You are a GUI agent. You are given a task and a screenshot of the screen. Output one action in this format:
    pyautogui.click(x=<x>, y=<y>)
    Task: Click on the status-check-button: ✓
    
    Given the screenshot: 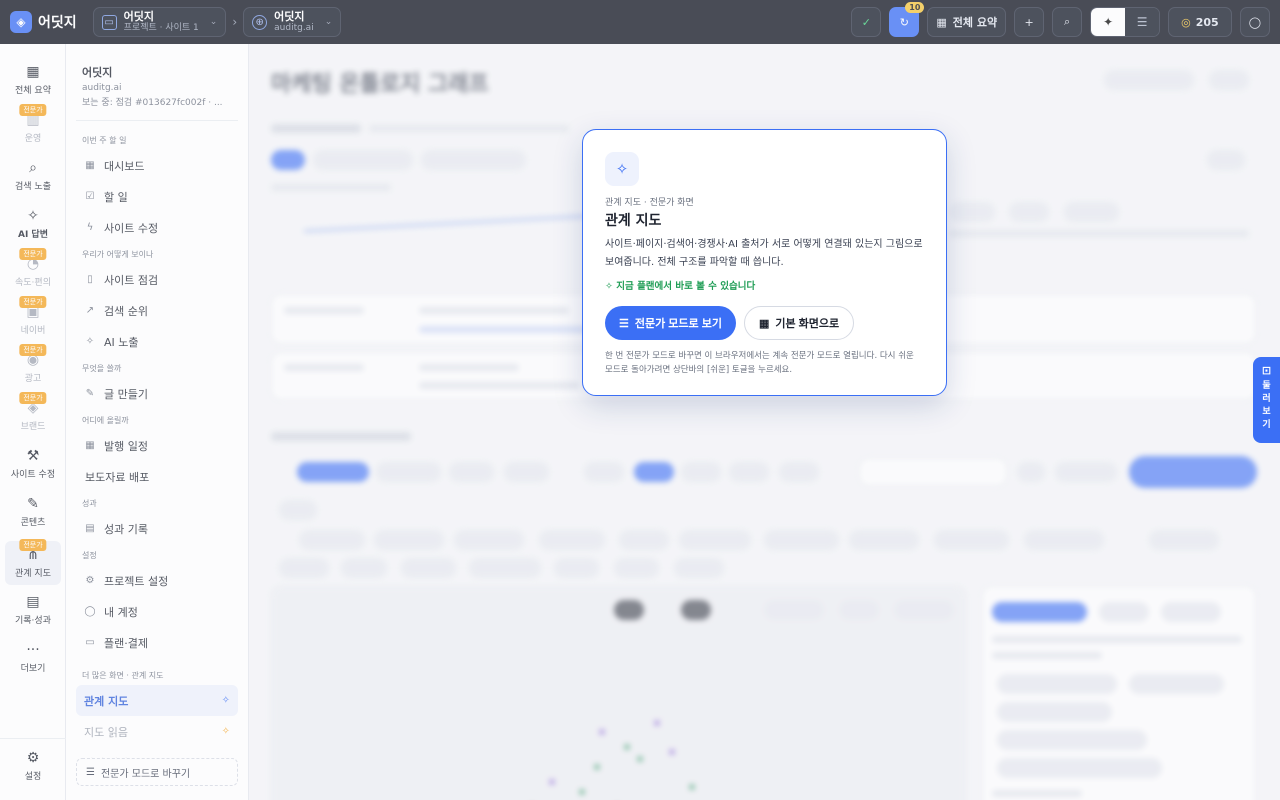 What is the action you would take?
    pyautogui.click(x=866, y=22)
    